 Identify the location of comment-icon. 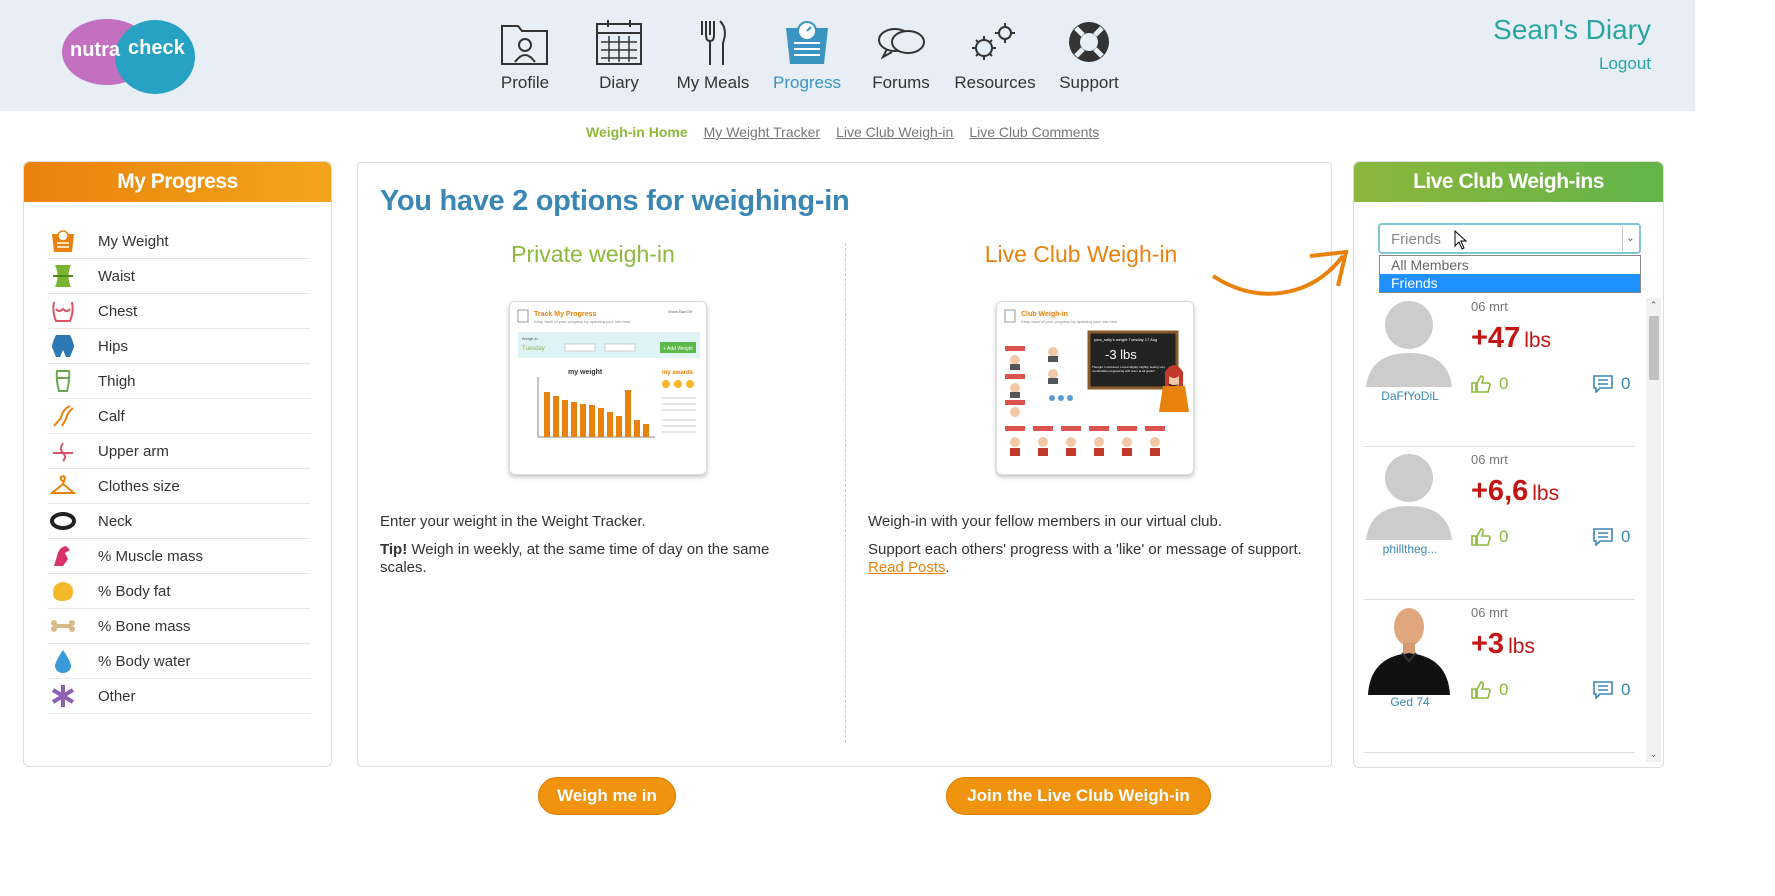
(1603, 537).